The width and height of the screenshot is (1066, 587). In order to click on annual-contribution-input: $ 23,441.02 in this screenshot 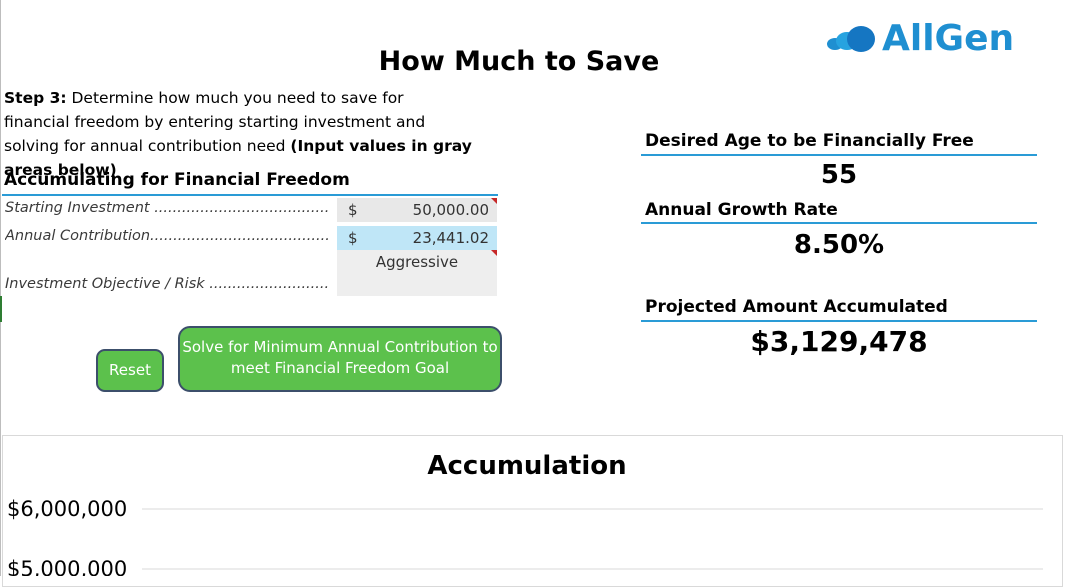, I will do `click(417, 238)`.